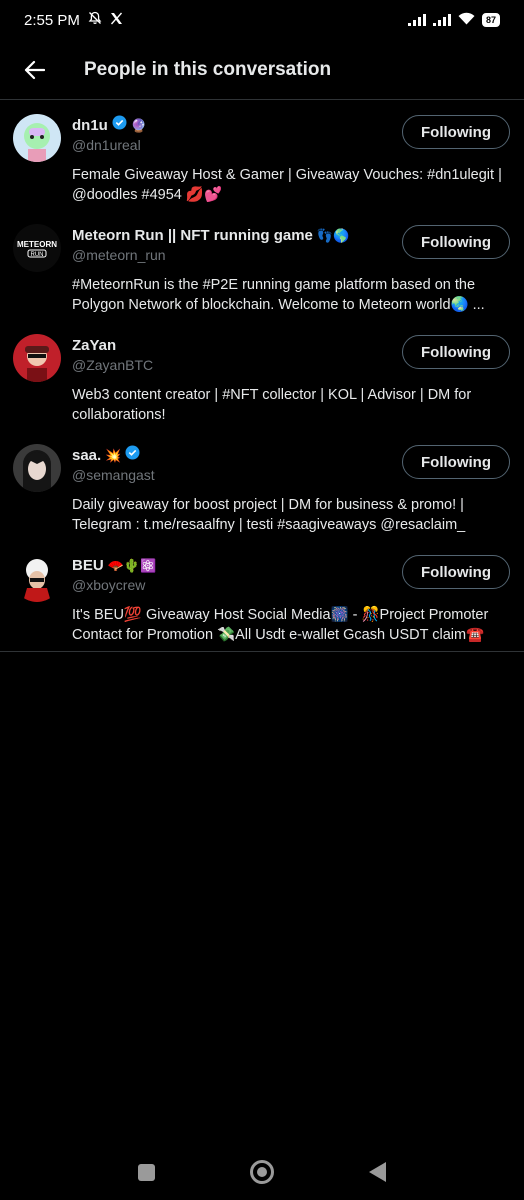  What do you see at coordinates (208, 69) in the screenshot?
I see `page-title: People in this conversation` at bounding box center [208, 69].